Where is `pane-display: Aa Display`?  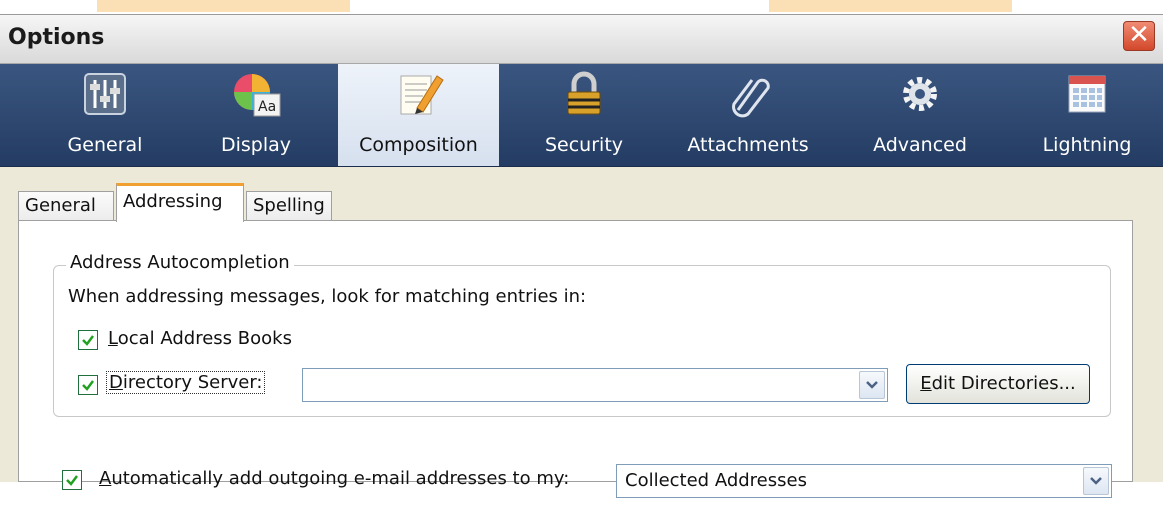
pane-display: Aa Display is located at coordinates (256, 115).